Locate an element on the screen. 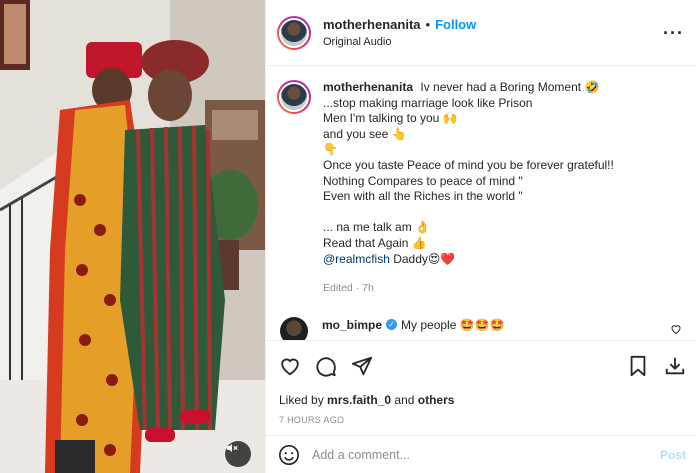 The width and height of the screenshot is (696, 473). commenter-avatar is located at coordinates (294, 328).